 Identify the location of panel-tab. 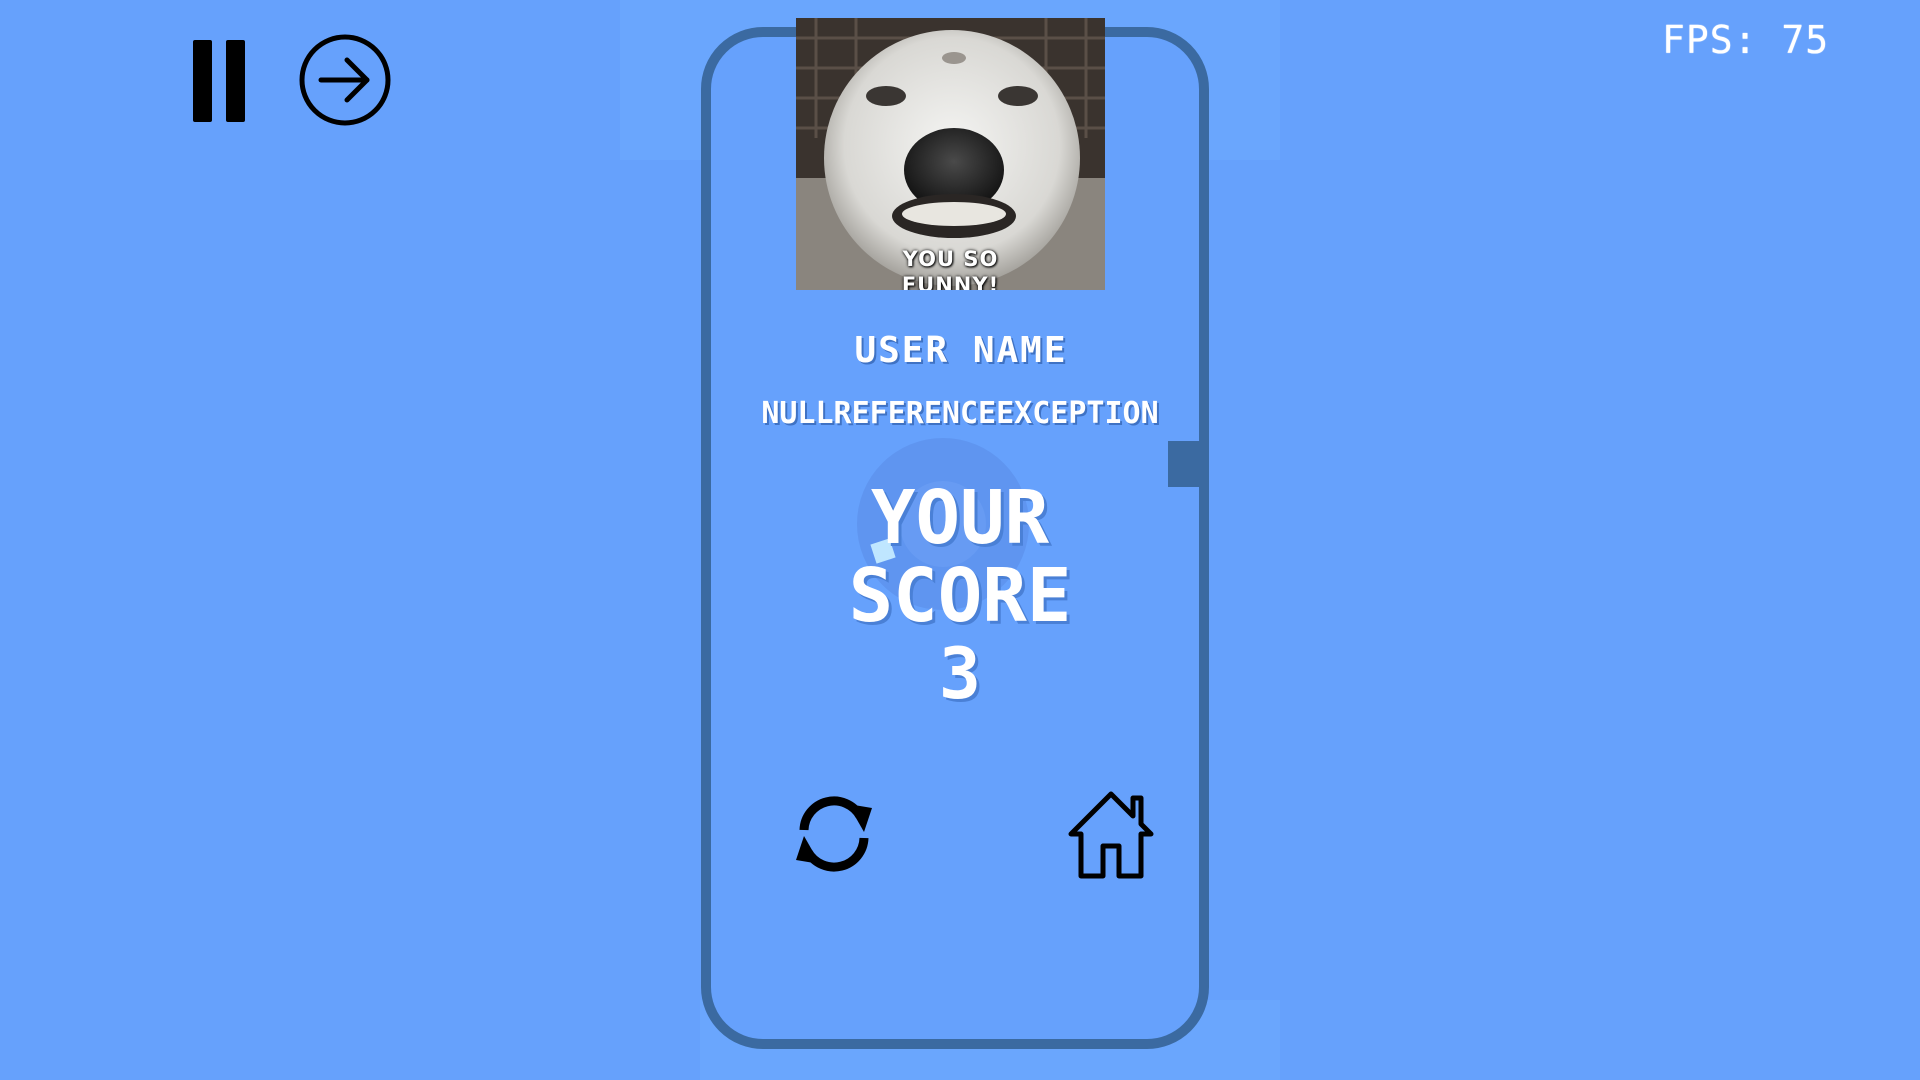
(1188, 464).